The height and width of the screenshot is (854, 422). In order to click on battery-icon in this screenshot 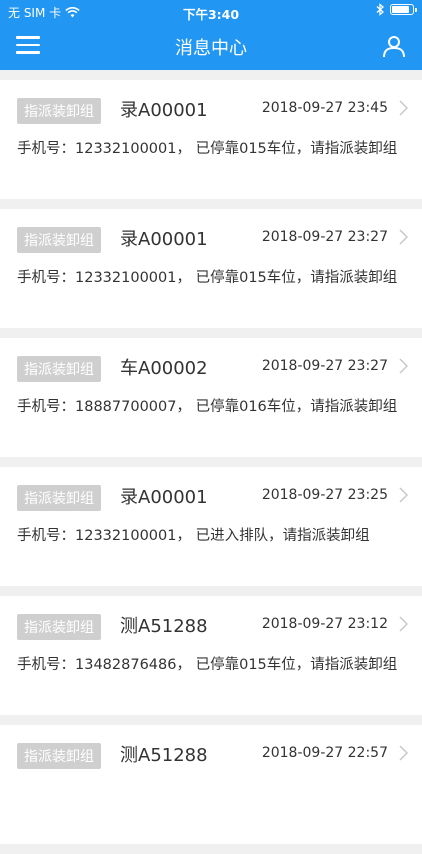, I will do `click(403, 9)`.